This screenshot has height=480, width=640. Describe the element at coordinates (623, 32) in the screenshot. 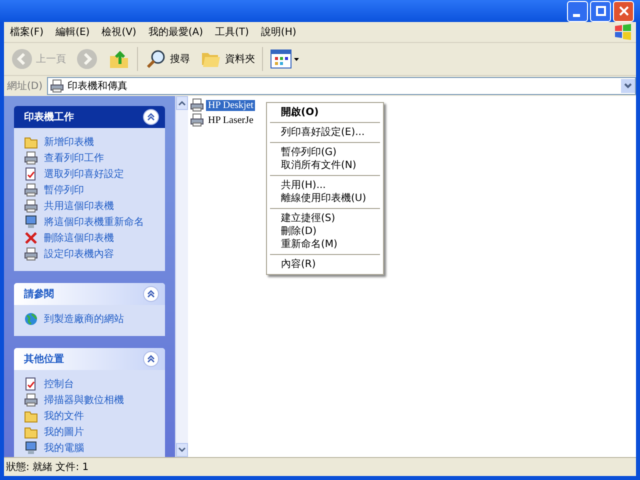

I see `windows-logo-icon` at that location.